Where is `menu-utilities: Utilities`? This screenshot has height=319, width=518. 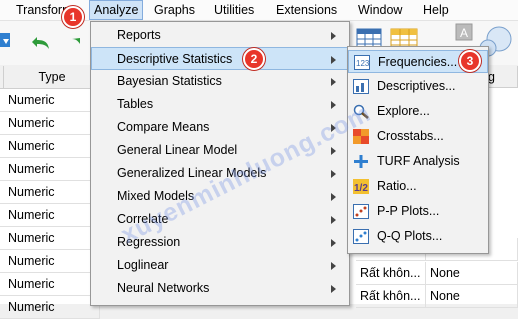 menu-utilities: Utilities is located at coordinates (234, 10).